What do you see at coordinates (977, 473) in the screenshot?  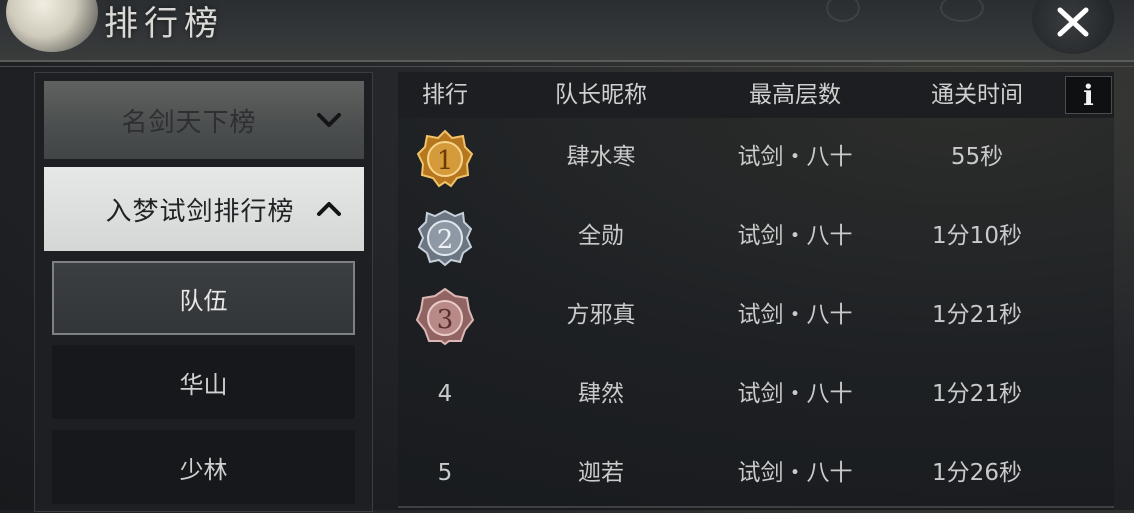 I see `clear-time: 1分26秒` at bounding box center [977, 473].